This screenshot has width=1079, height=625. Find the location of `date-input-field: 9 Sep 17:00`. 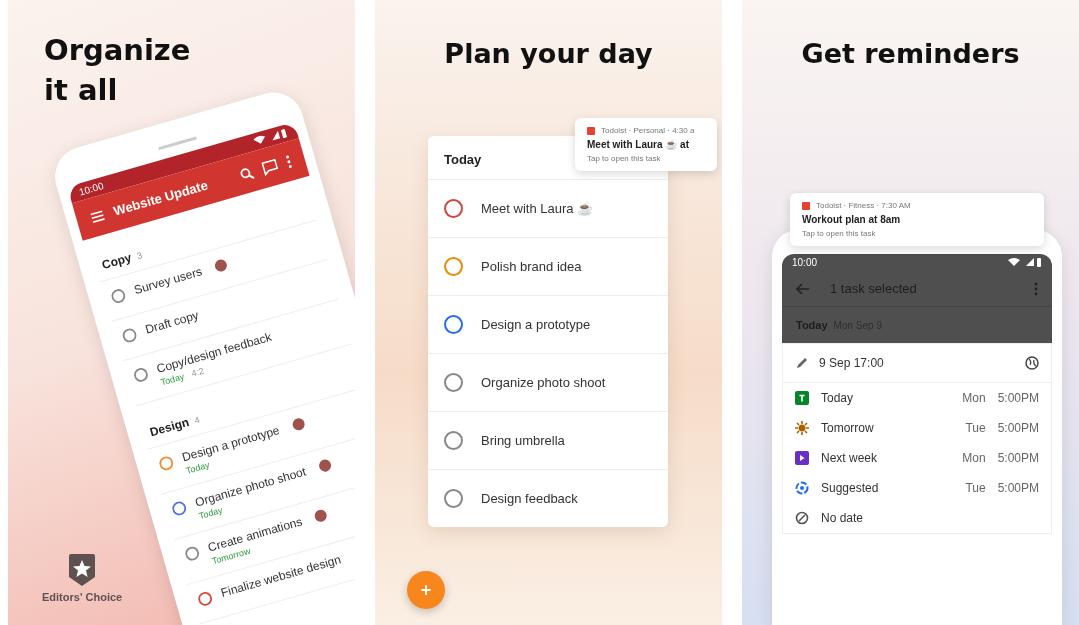

date-input-field: 9 Sep 17:00 is located at coordinates (917, 363).